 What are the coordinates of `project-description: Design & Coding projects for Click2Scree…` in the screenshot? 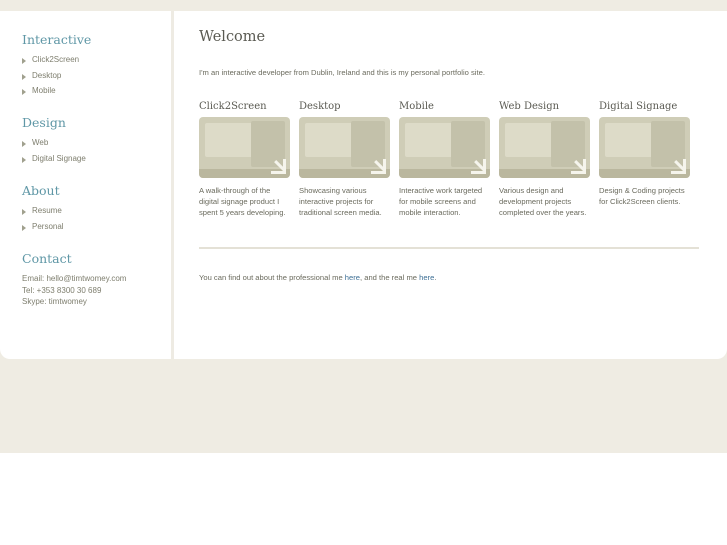 It's located at (642, 196).